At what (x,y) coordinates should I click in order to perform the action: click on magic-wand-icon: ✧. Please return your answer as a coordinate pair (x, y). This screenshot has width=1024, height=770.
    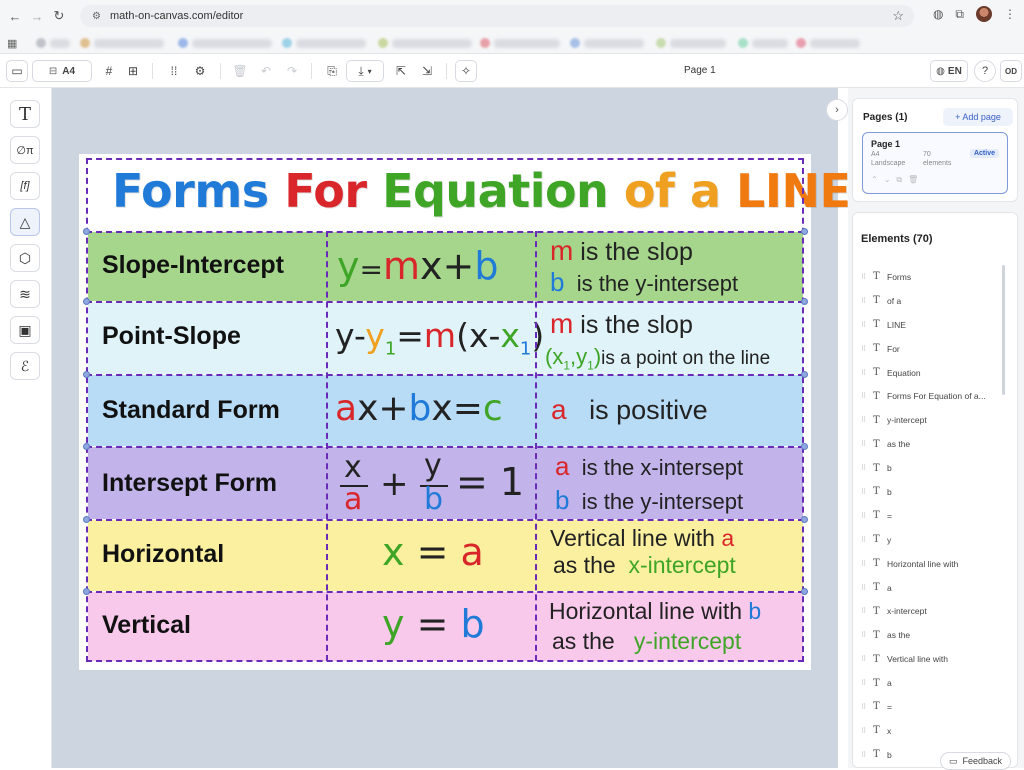
    Looking at the image, I should click on (466, 71).